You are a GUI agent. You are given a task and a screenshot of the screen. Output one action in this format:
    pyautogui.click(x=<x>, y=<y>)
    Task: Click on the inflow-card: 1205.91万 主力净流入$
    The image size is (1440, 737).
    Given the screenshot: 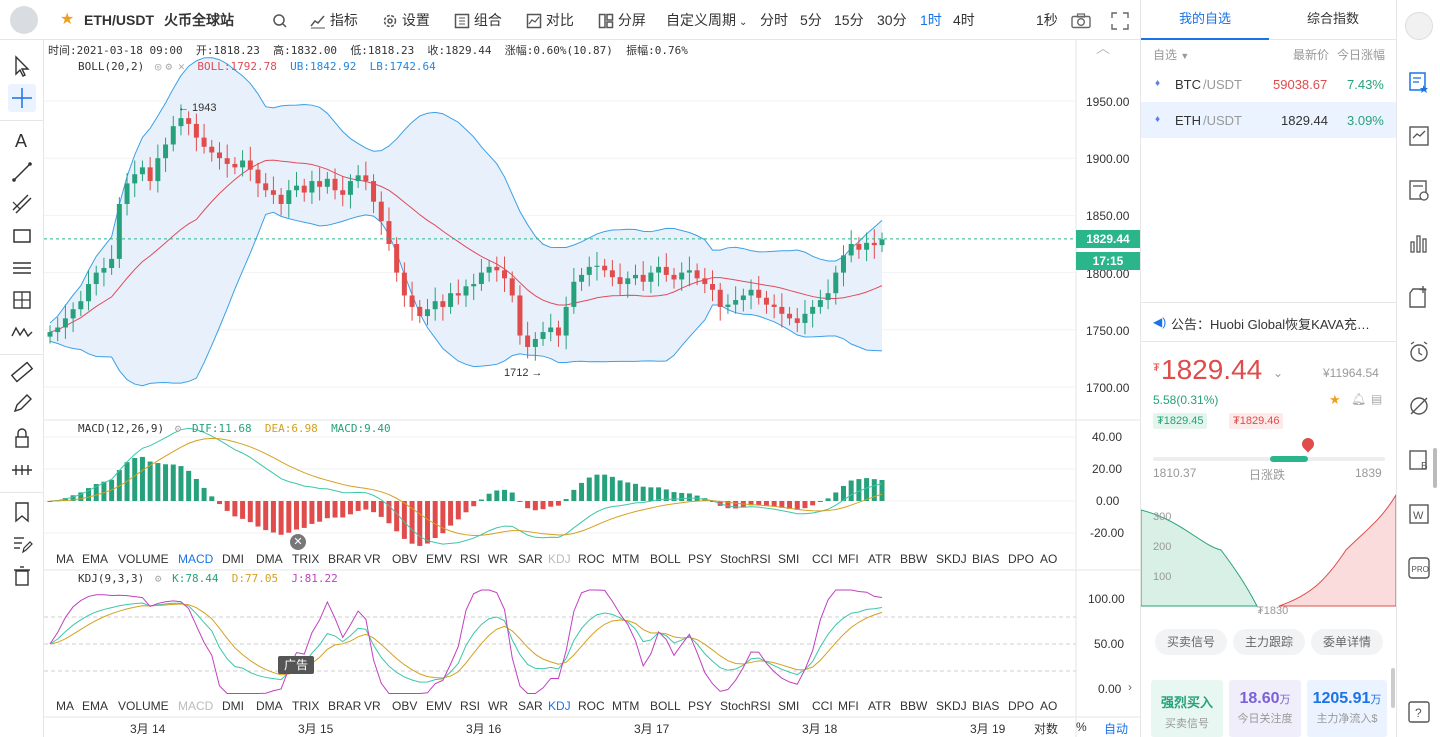 What is the action you would take?
    pyautogui.click(x=1347, y=708)
    